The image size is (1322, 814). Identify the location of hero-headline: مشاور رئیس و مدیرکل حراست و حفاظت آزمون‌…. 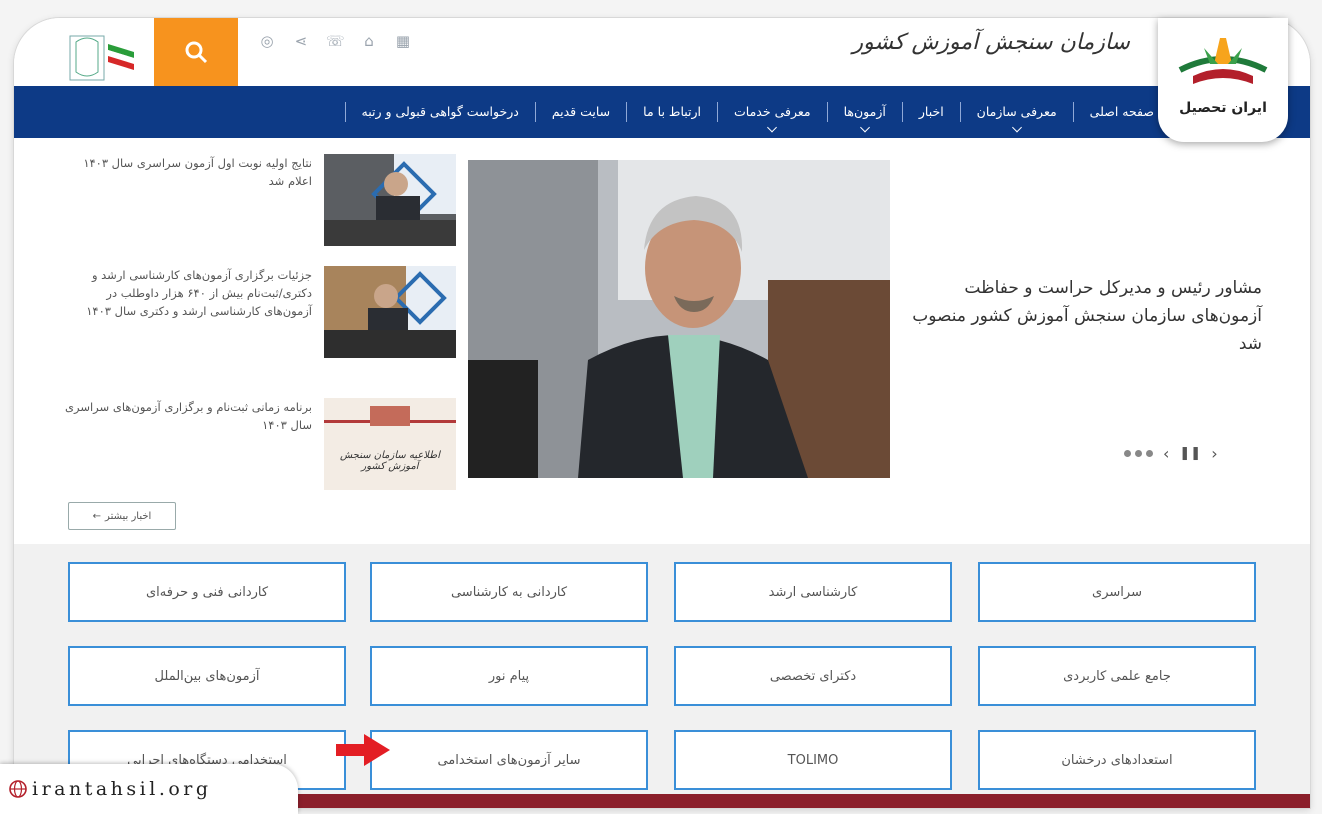
(1078, 316).